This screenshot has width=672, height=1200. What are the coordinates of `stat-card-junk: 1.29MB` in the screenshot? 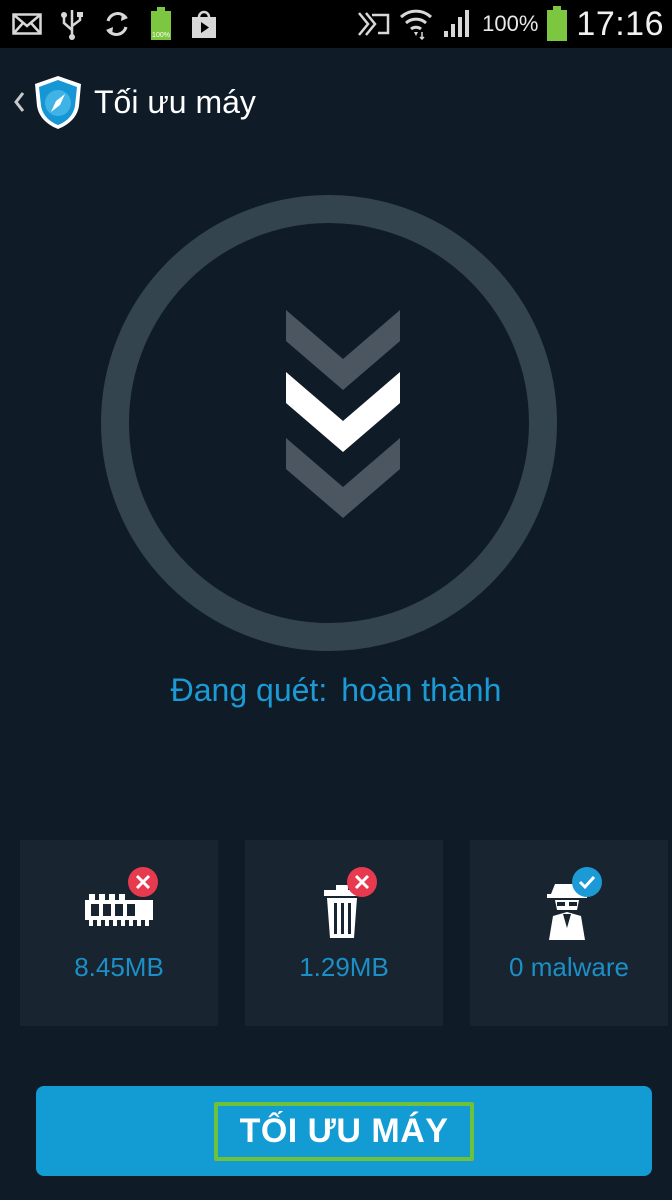 It's located at (344, 933).